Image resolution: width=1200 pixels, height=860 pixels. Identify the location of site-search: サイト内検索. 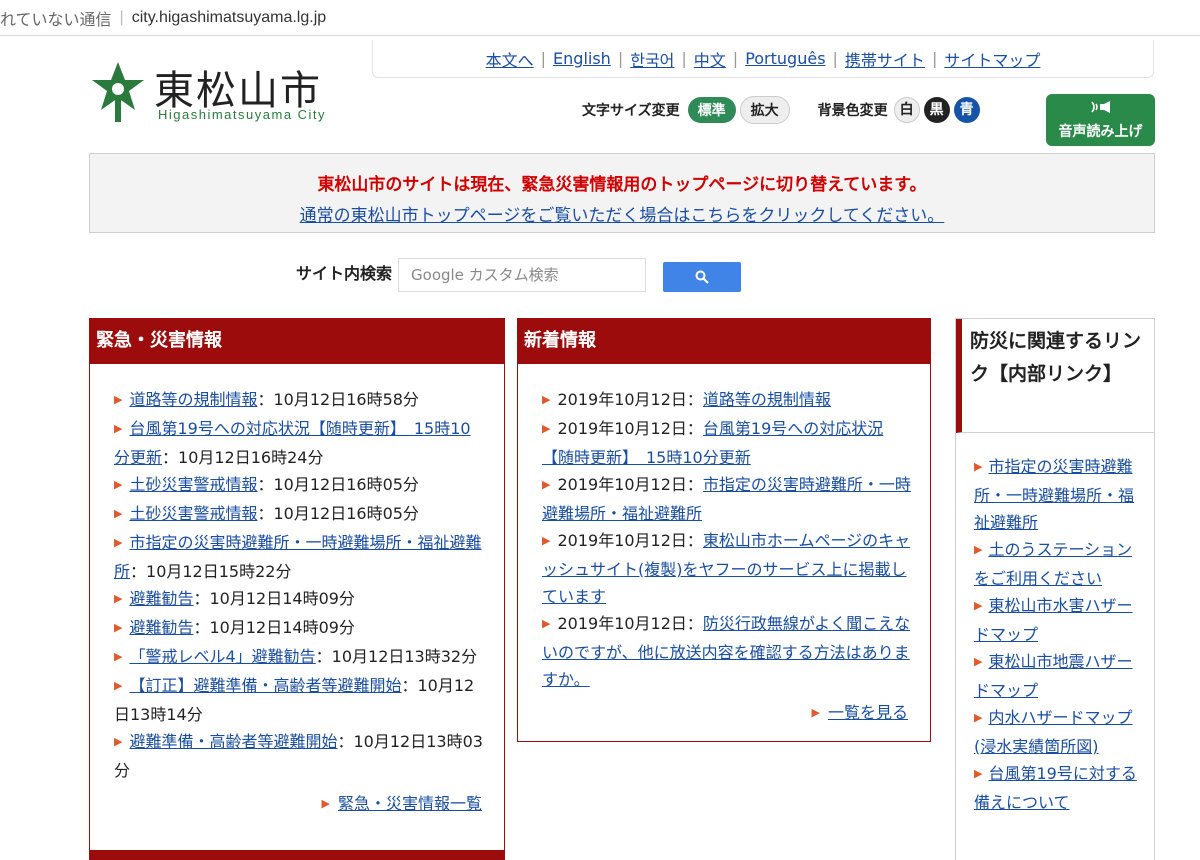
(519, 275).